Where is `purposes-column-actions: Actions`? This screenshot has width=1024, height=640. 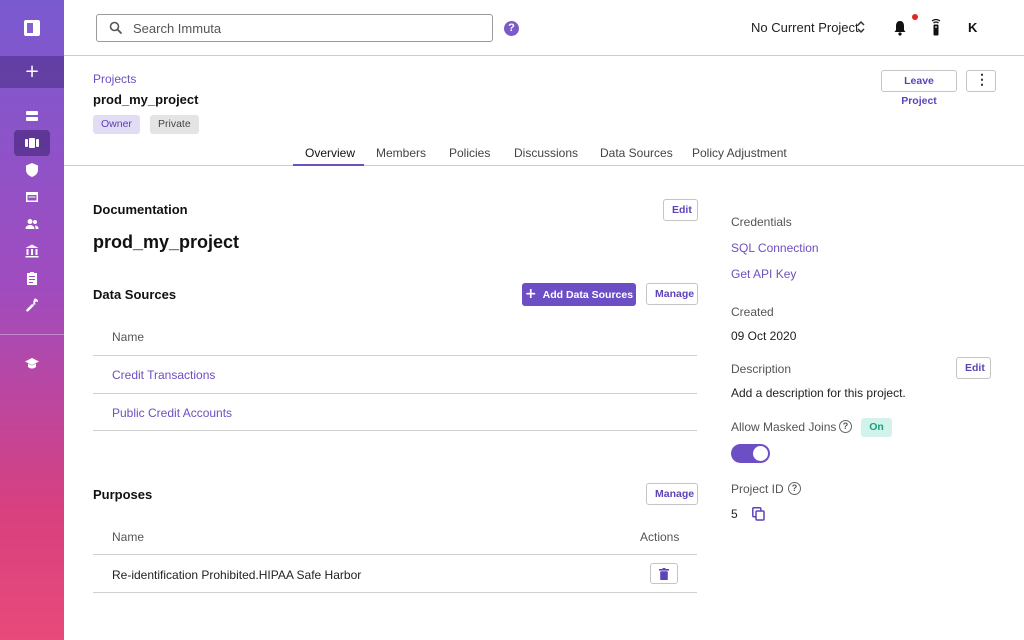 purposes-column-actions: Actions is located at coordinates (660, 537).